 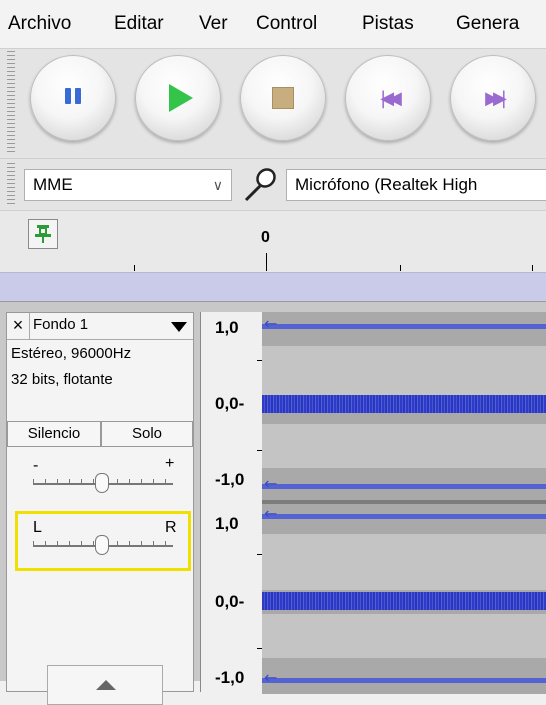 I want to click on pin-head-button, so click(x=43, y=234).